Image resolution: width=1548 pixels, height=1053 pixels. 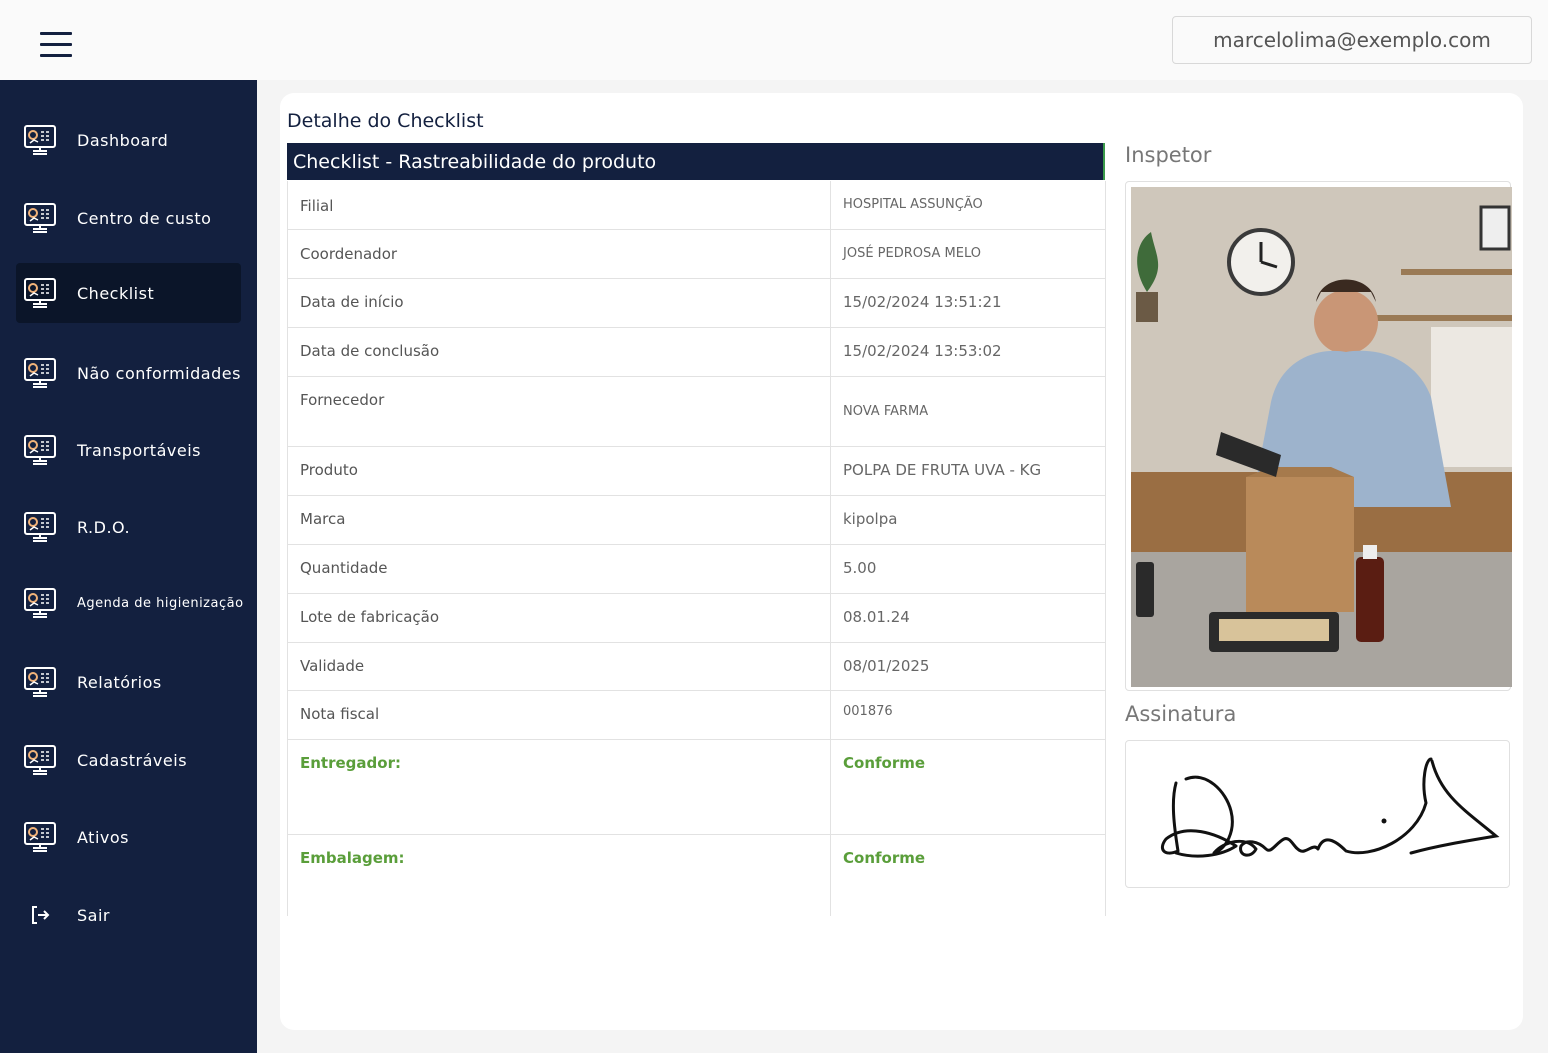 I want to click on table-row: Produto POLPA DE FRUTA UVA - KG, so click(x=696, y=471).